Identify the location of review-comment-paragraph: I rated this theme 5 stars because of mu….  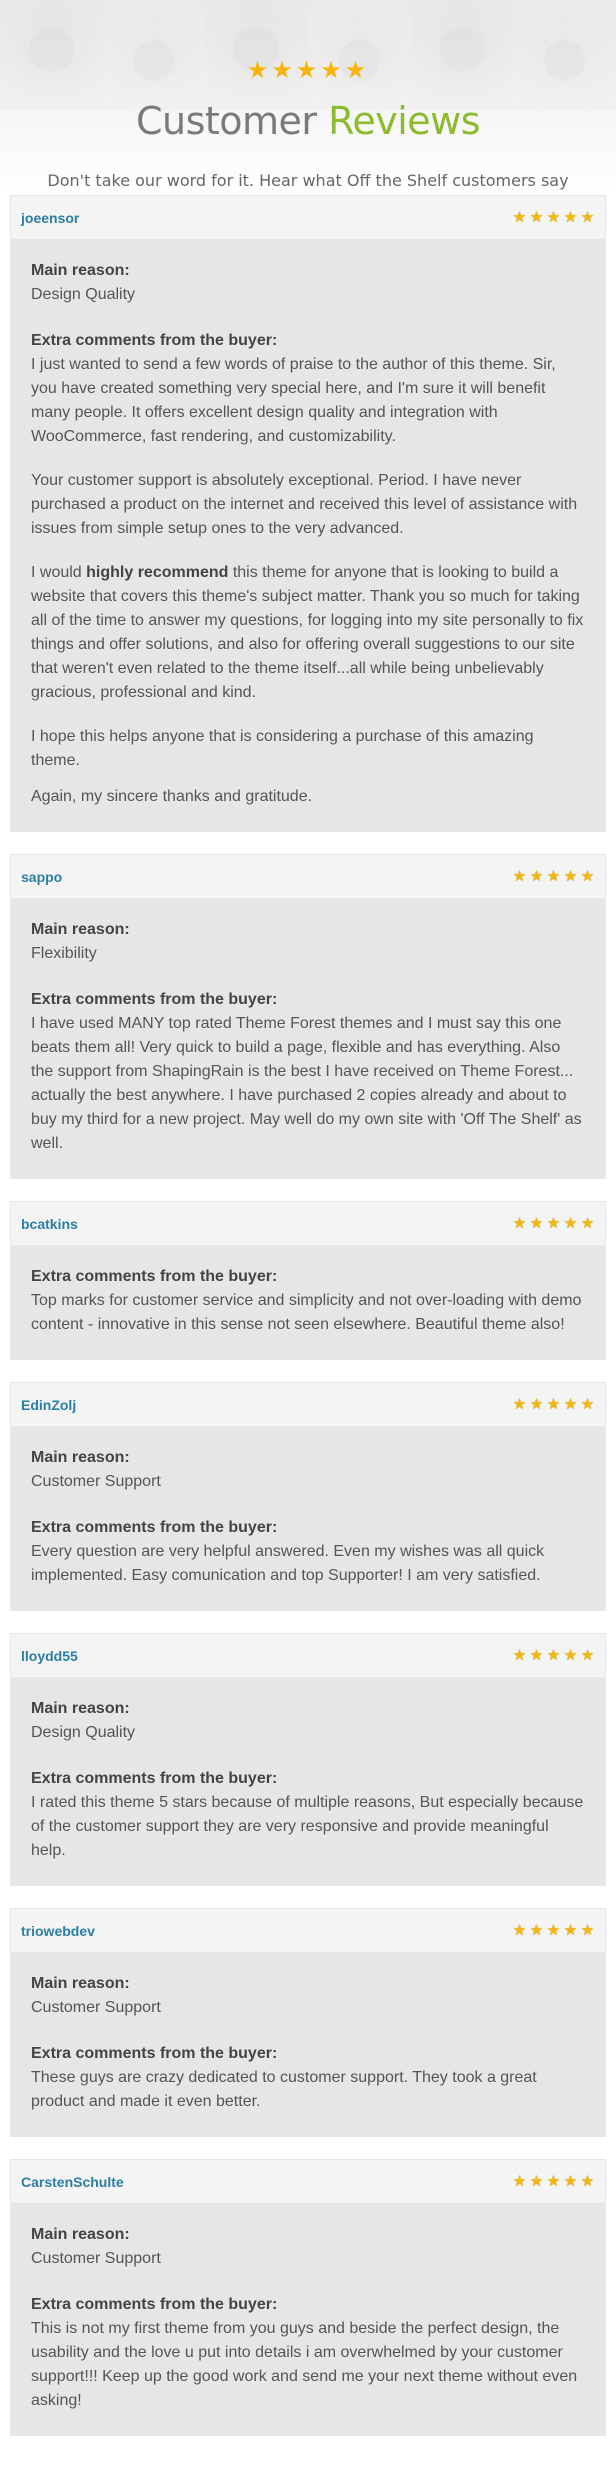
(307, 1826).